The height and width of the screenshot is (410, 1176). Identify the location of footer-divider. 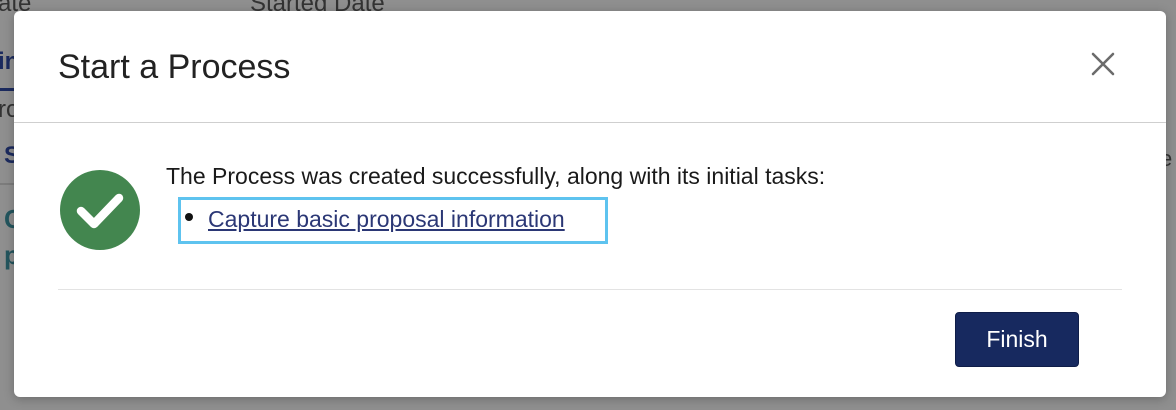
(590, 289).